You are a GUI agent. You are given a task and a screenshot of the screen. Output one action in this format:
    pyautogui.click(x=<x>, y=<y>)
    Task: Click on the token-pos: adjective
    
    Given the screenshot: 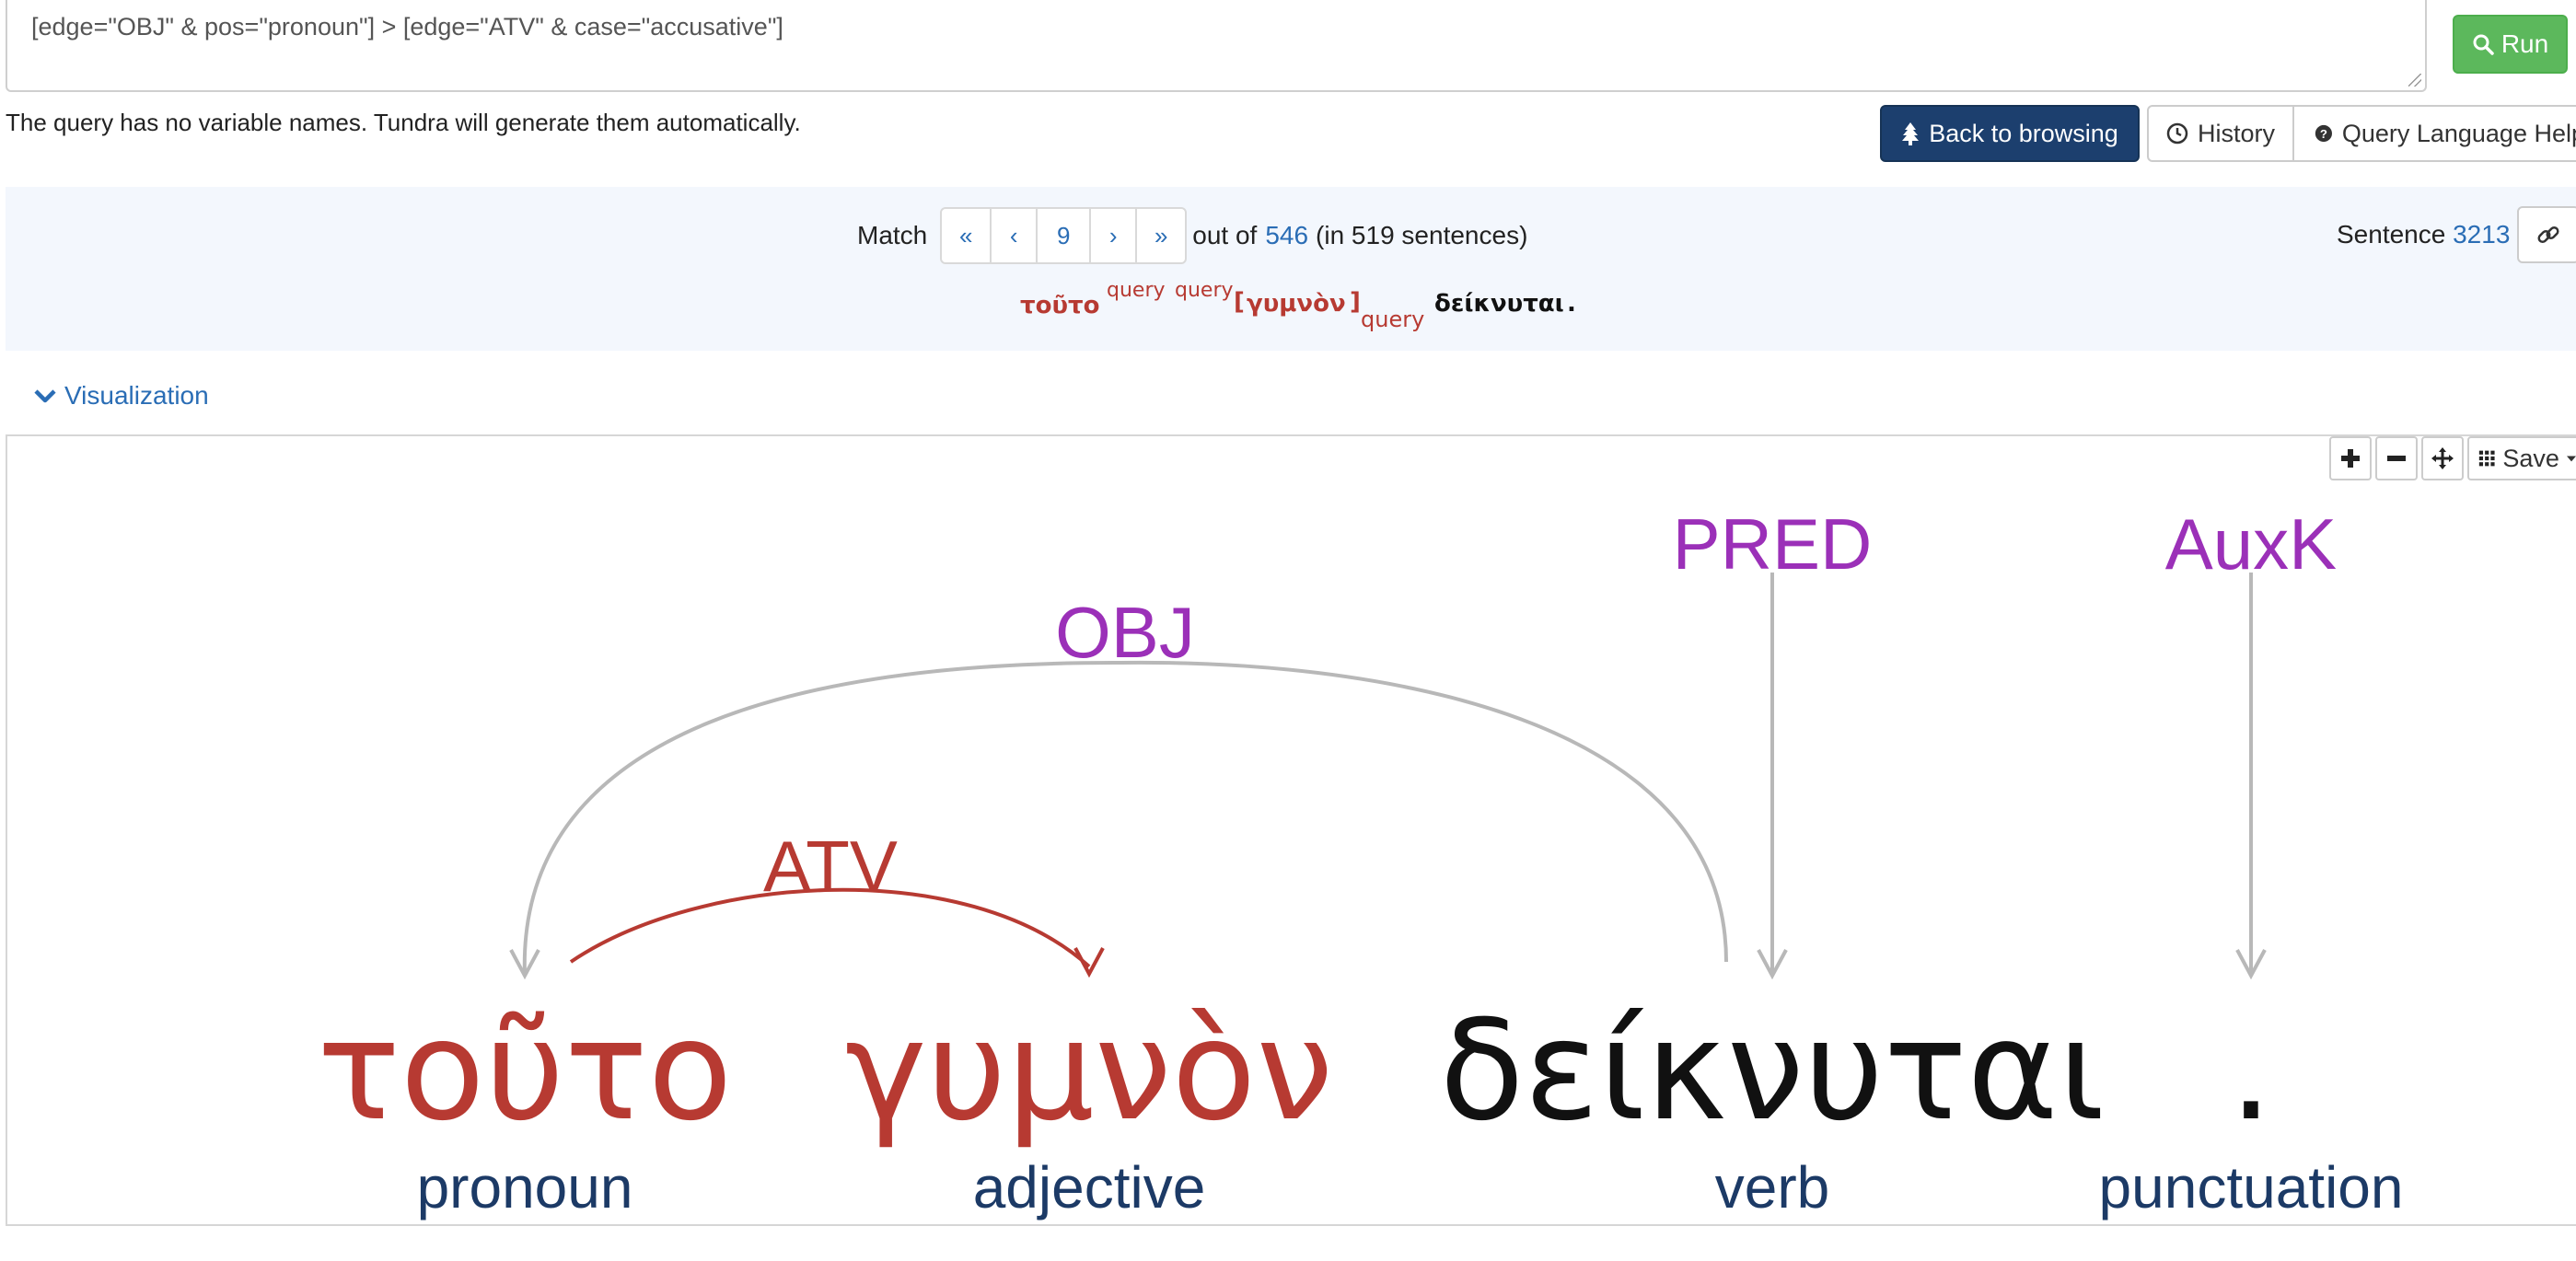 What is the action you would take?
    pyautogui.click(x=1089, y=1187)
    